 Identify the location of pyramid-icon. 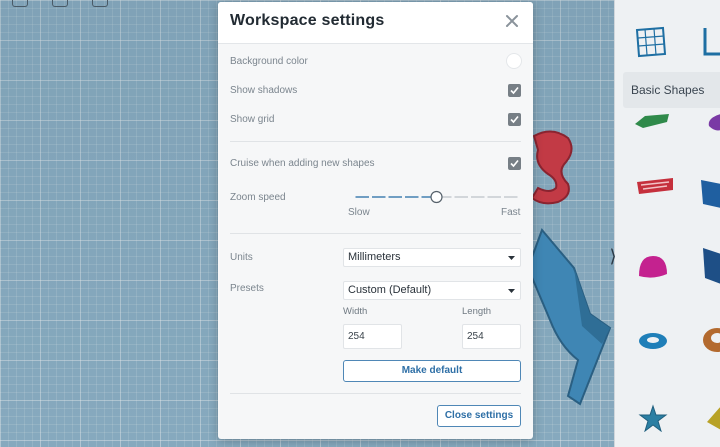
(711, 417).